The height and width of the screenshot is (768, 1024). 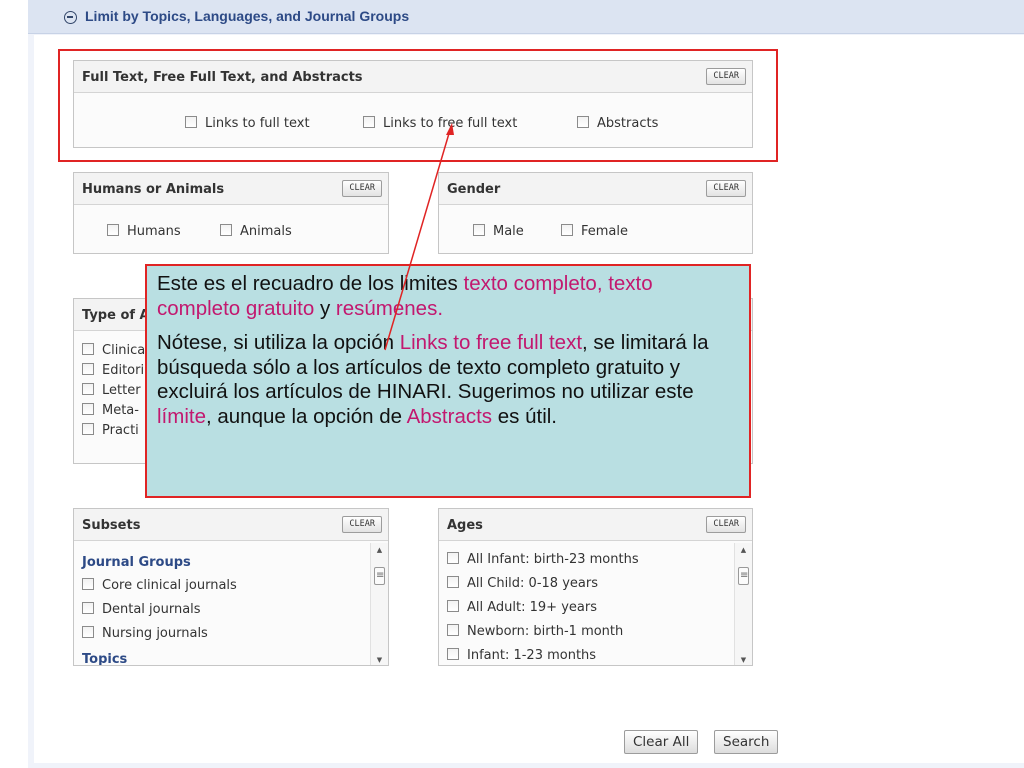 I want to click on age-option: All Adult: 19+ years, so click(x=522, y=607).